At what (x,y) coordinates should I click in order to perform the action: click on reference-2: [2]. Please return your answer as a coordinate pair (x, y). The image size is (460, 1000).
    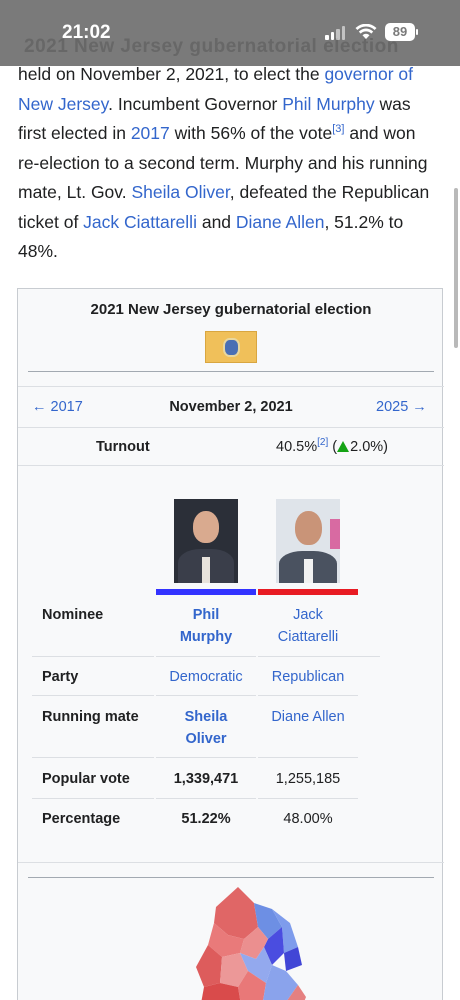
    Looking at the image, I should click on (322, 442).